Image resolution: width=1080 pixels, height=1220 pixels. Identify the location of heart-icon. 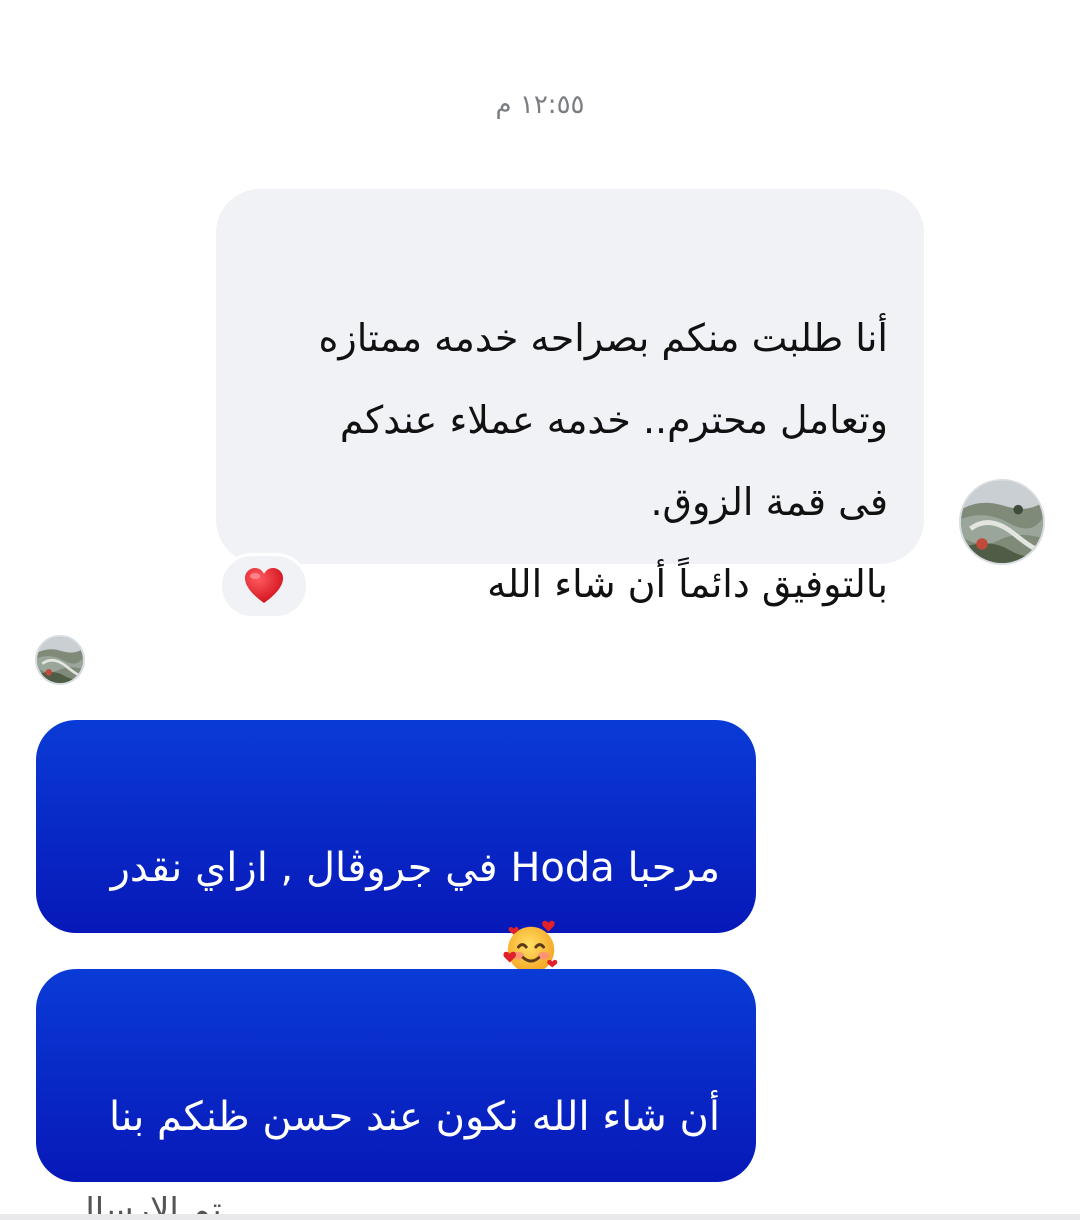
(264, 585).